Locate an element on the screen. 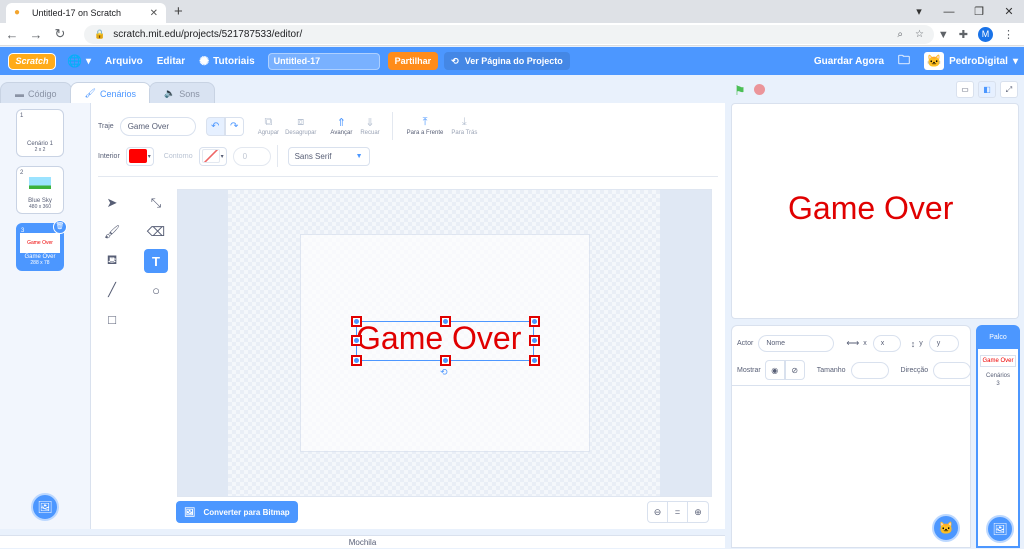  tab-search-icon: ▾ is located at coordinates (919, 11).